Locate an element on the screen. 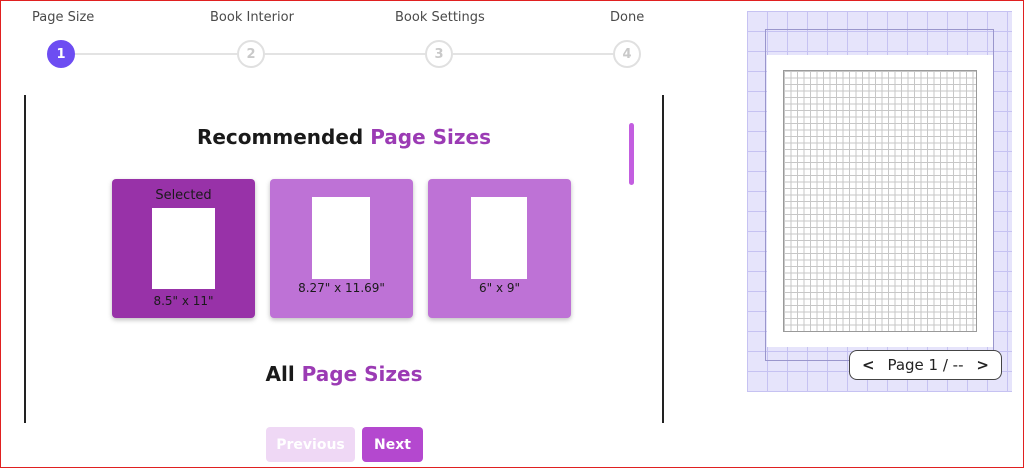 Image resolution: width=1024 pixels, height=468 pixels. step-label-book-settings: Book Settings is located at coordinates (440, 17).